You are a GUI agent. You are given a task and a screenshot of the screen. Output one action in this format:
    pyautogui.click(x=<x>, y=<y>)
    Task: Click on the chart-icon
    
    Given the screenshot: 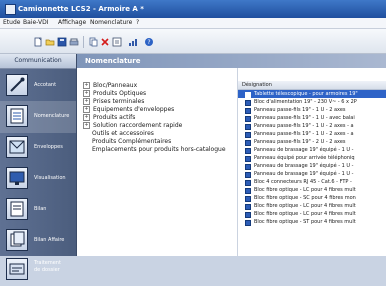 What is the action you would take?
    pyautogui.click(x=133, y=42)
    